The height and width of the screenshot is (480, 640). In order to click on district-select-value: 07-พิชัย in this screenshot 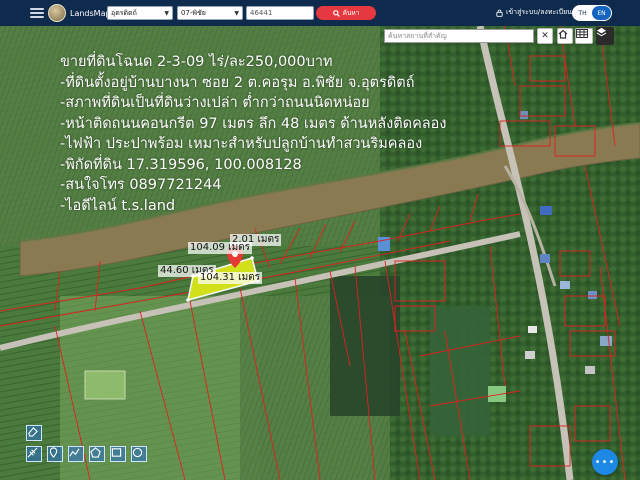, I will do `click(193, 12)`.